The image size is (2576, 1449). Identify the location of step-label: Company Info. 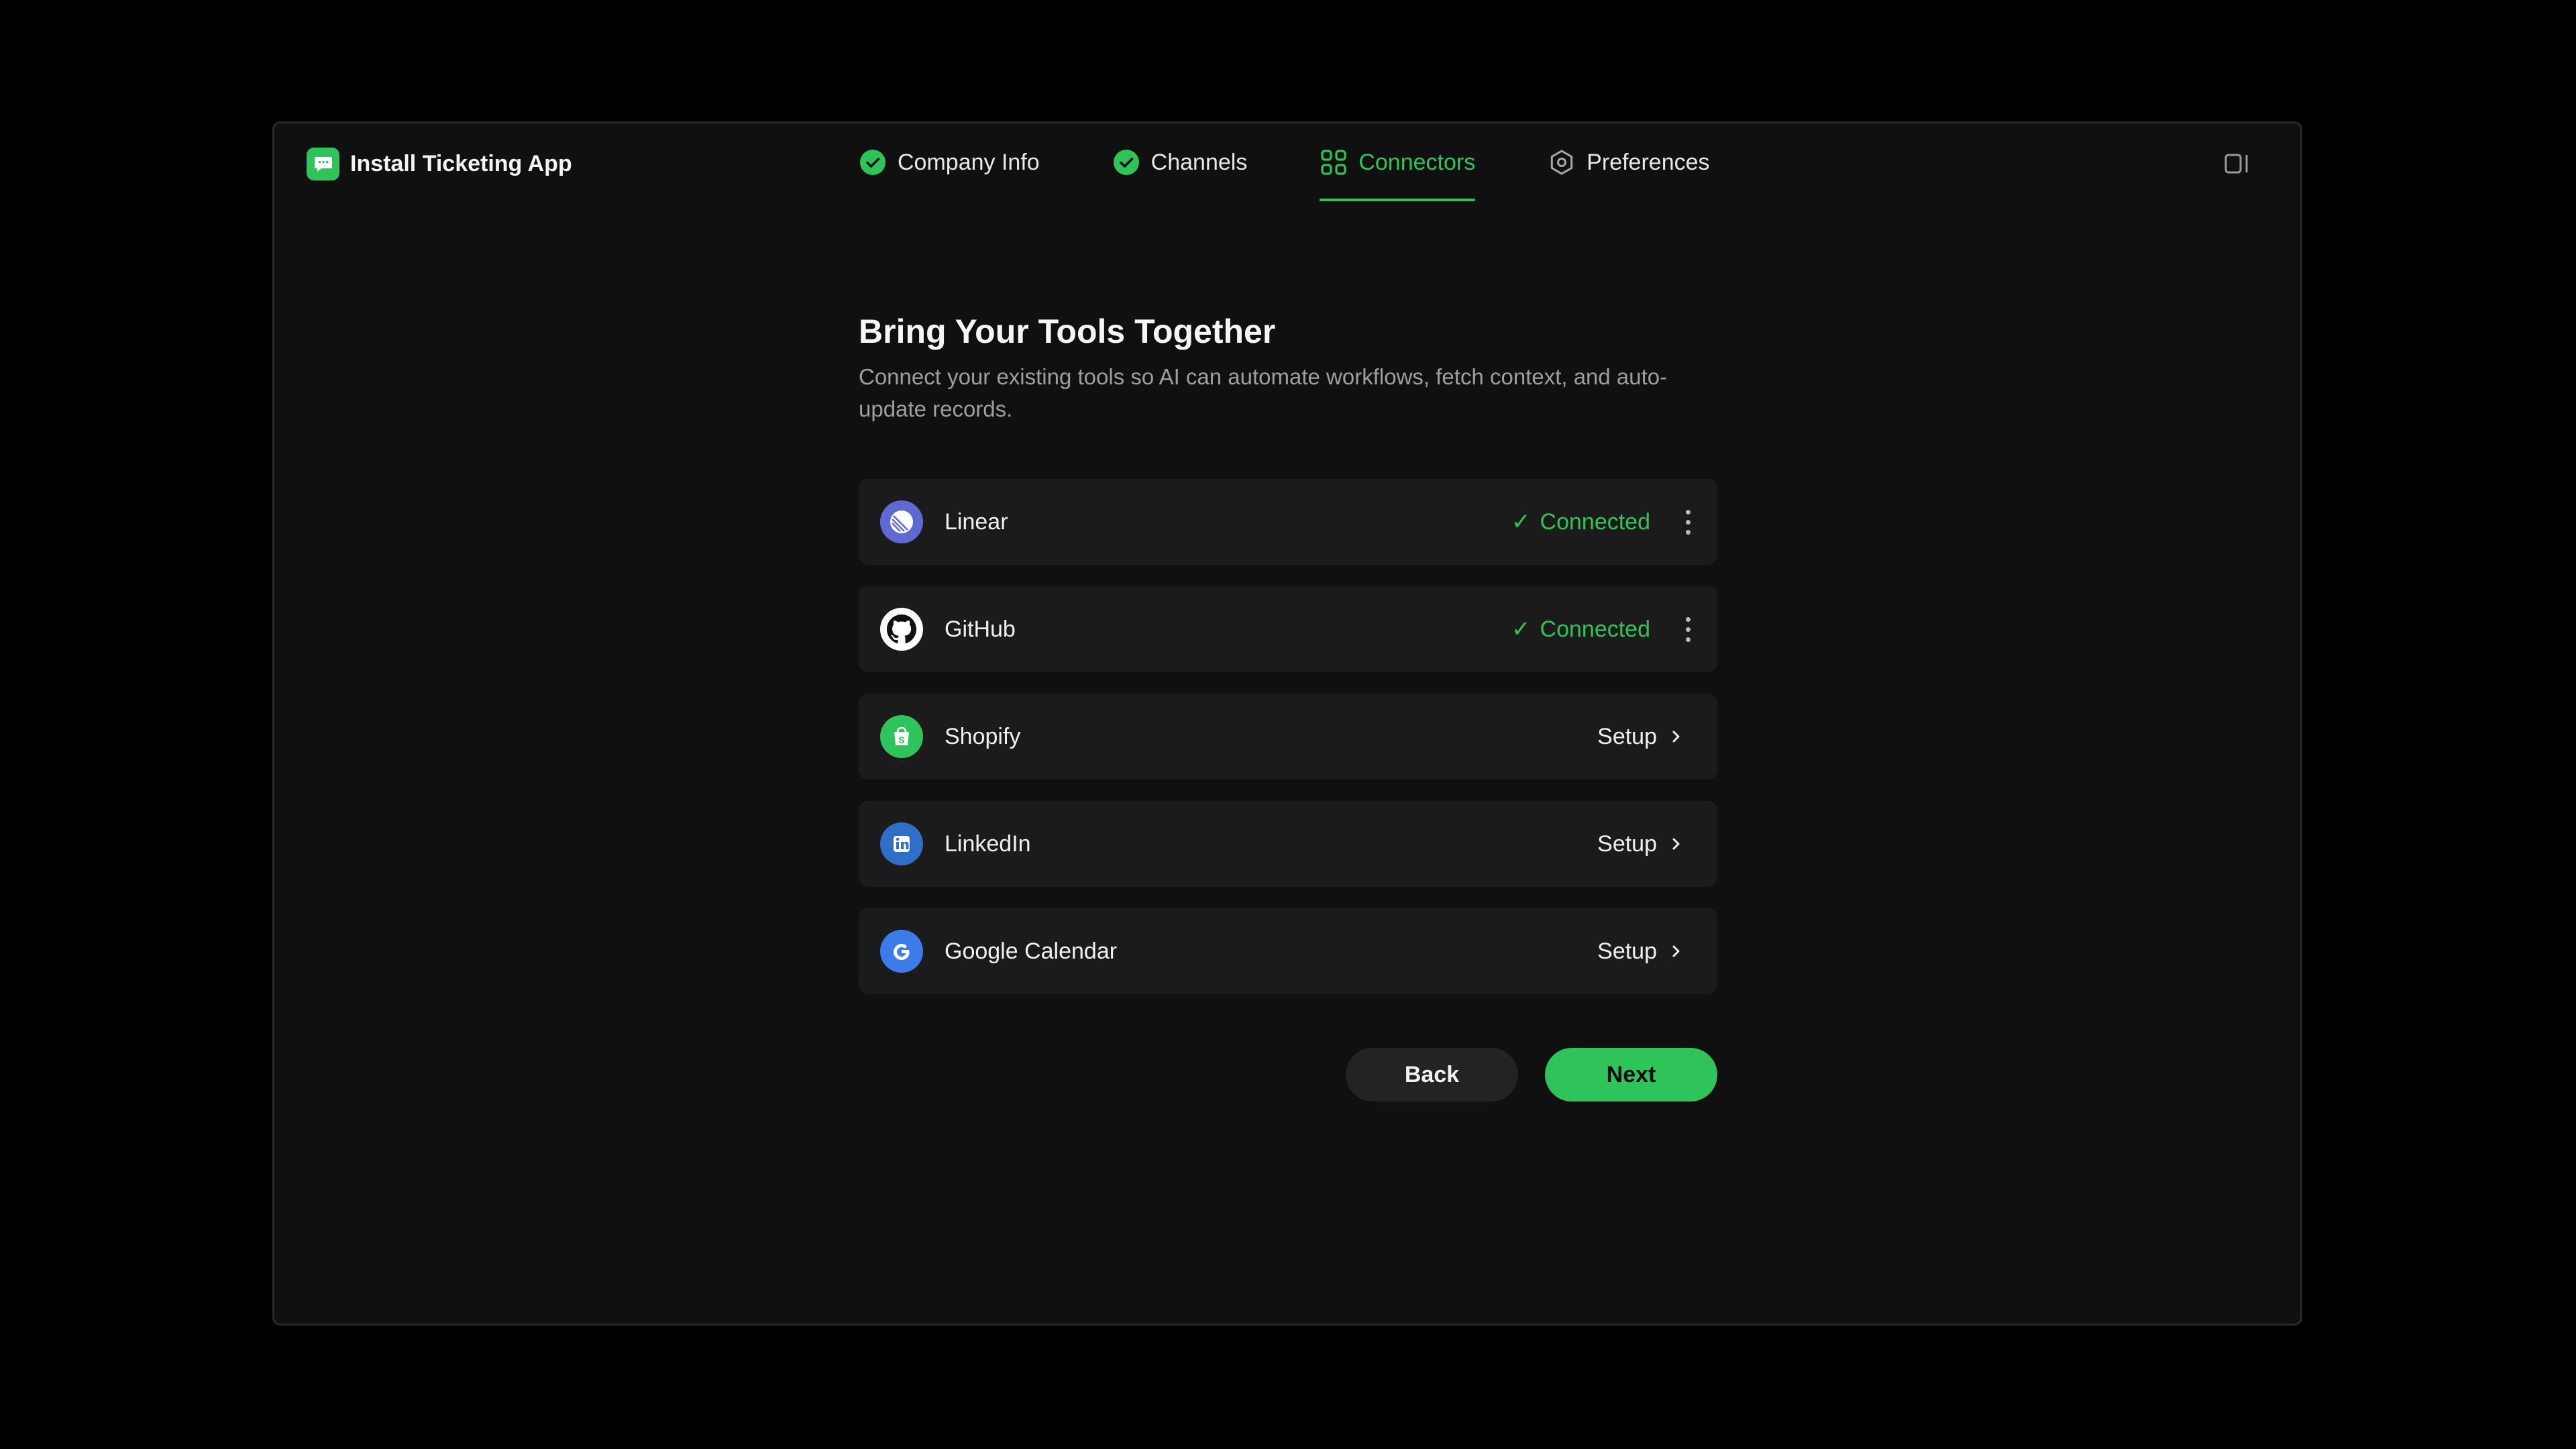
(969, 162).